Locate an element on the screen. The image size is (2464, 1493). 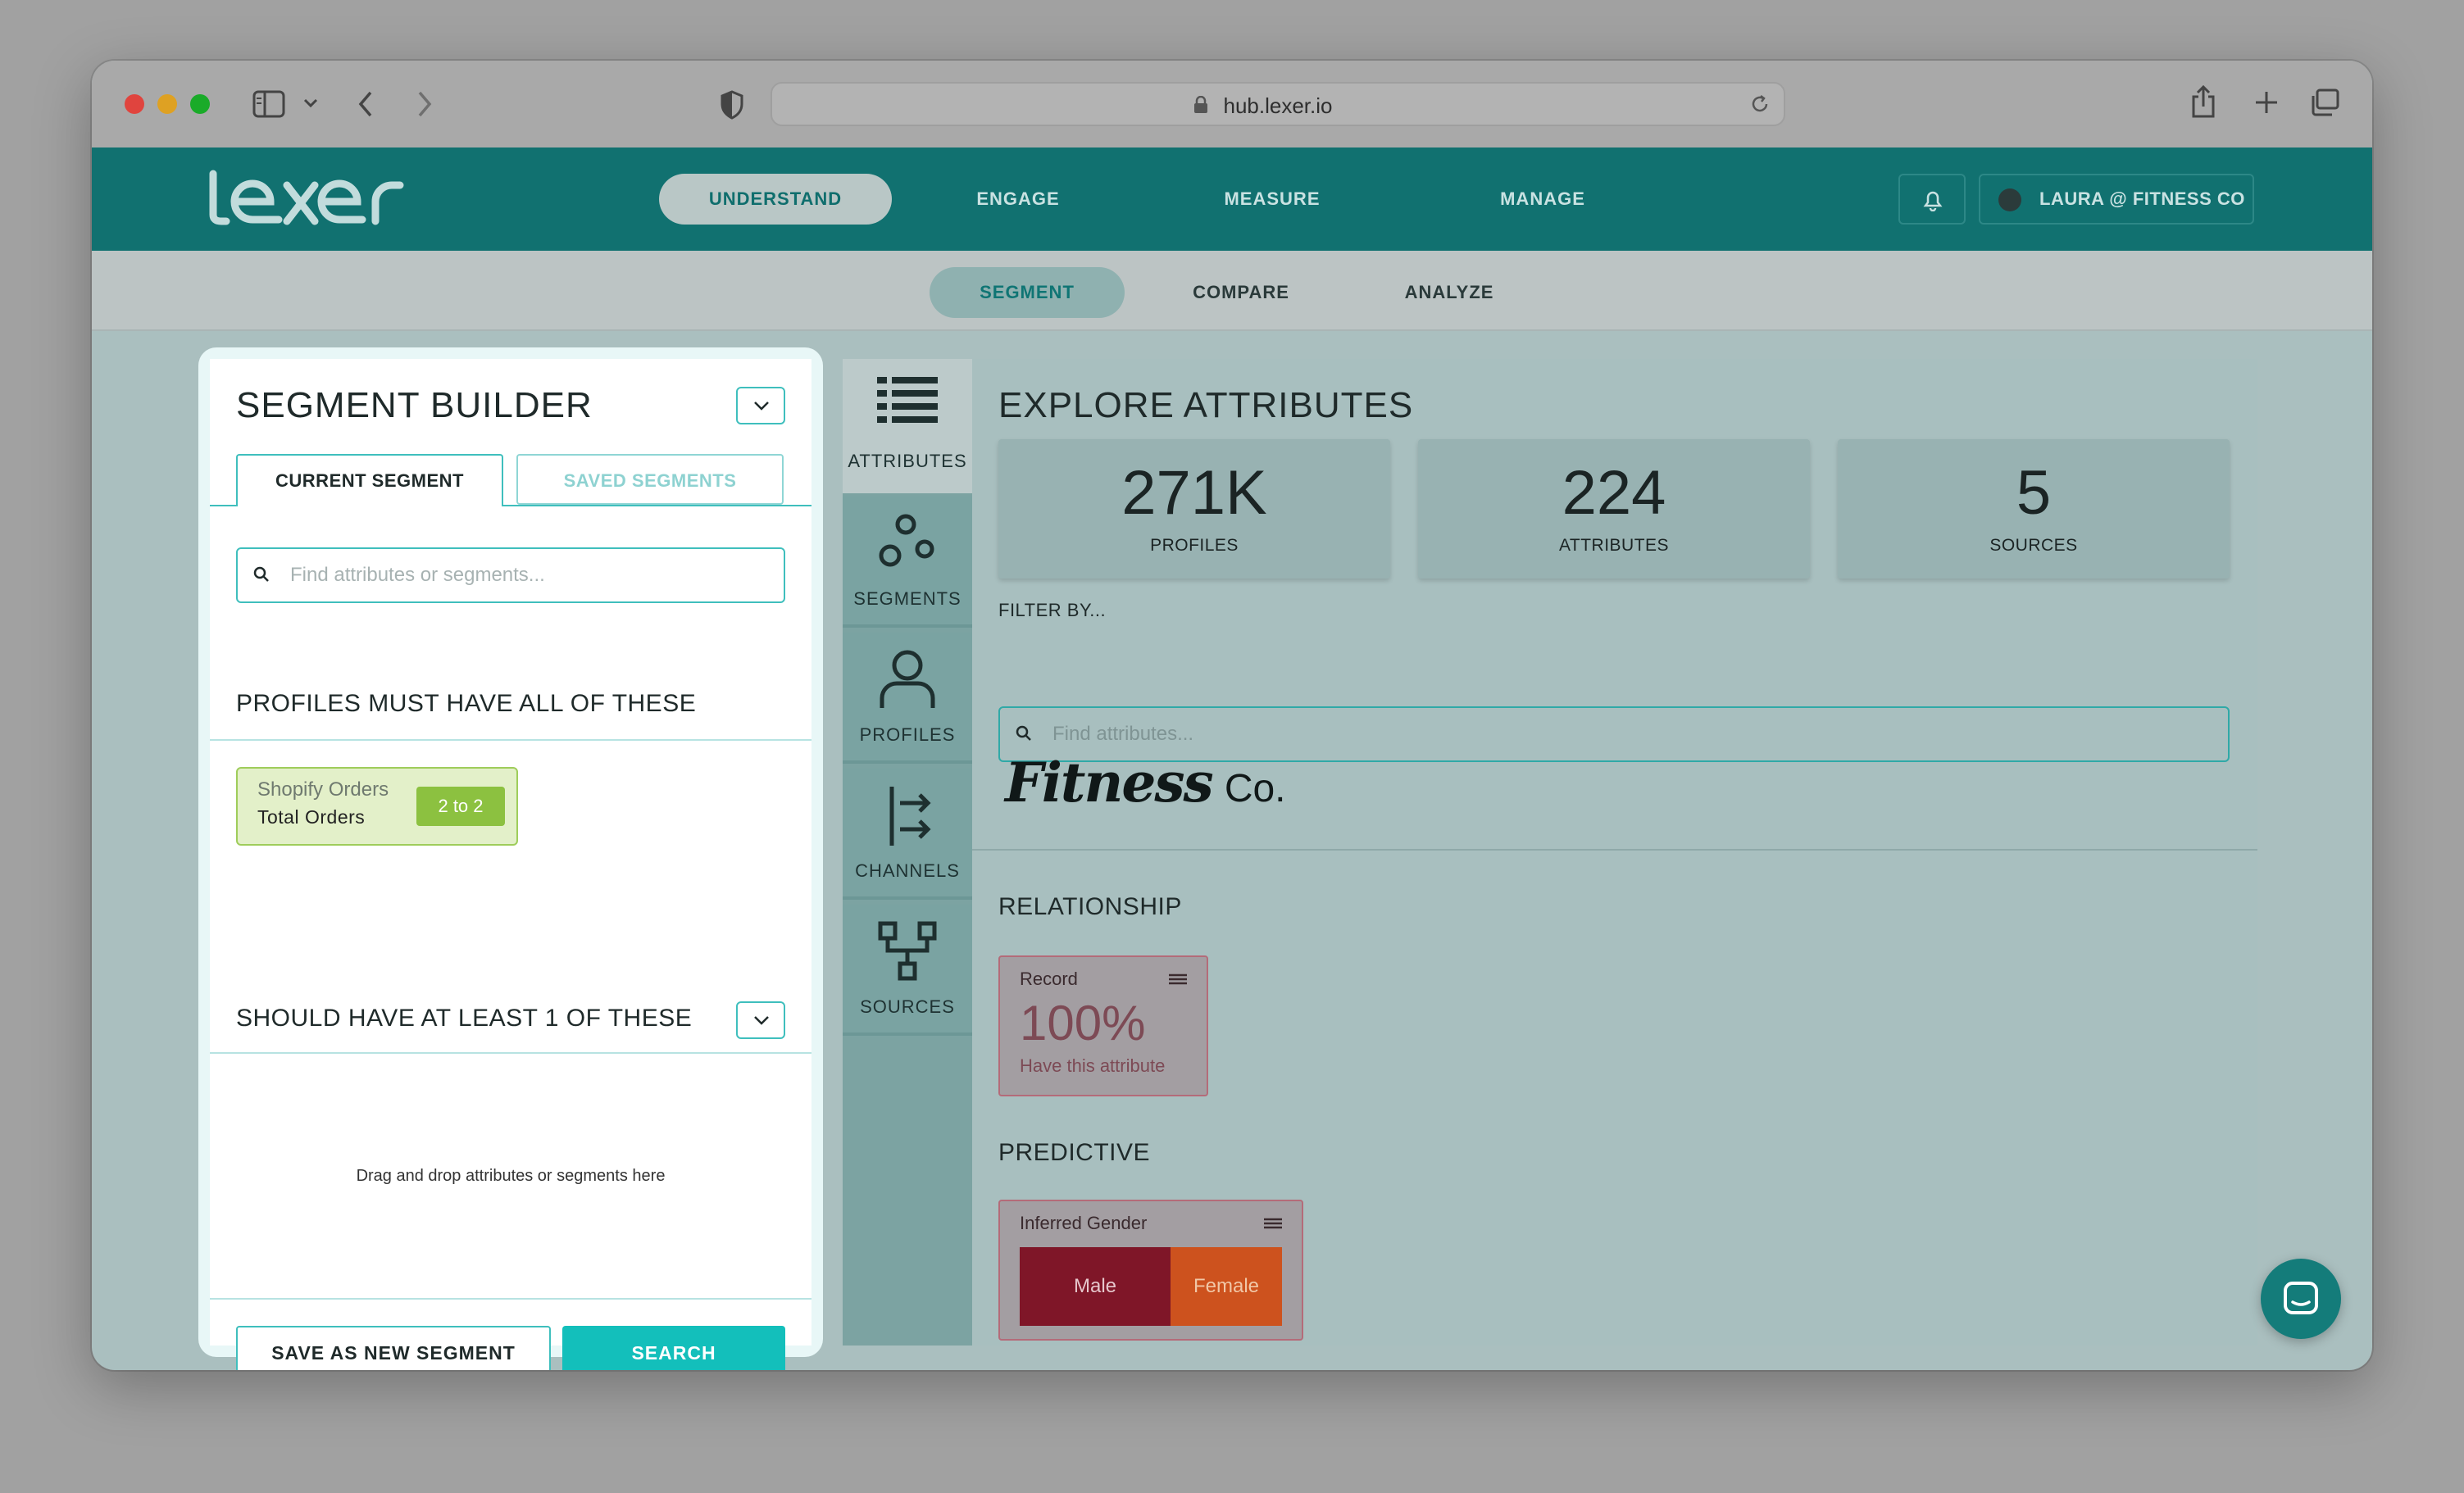
rail-item-attributes: ATTRIBUTES is located at coordinates (908, 426).